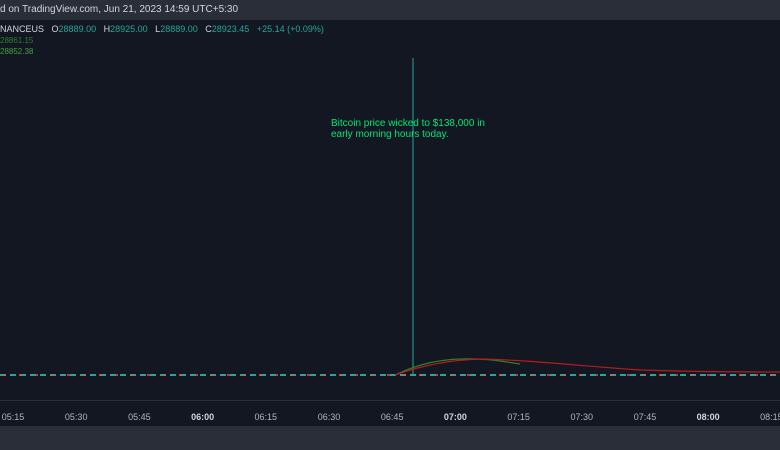  I want to click on time-axis-tick: 08:15, so click(770, 417).